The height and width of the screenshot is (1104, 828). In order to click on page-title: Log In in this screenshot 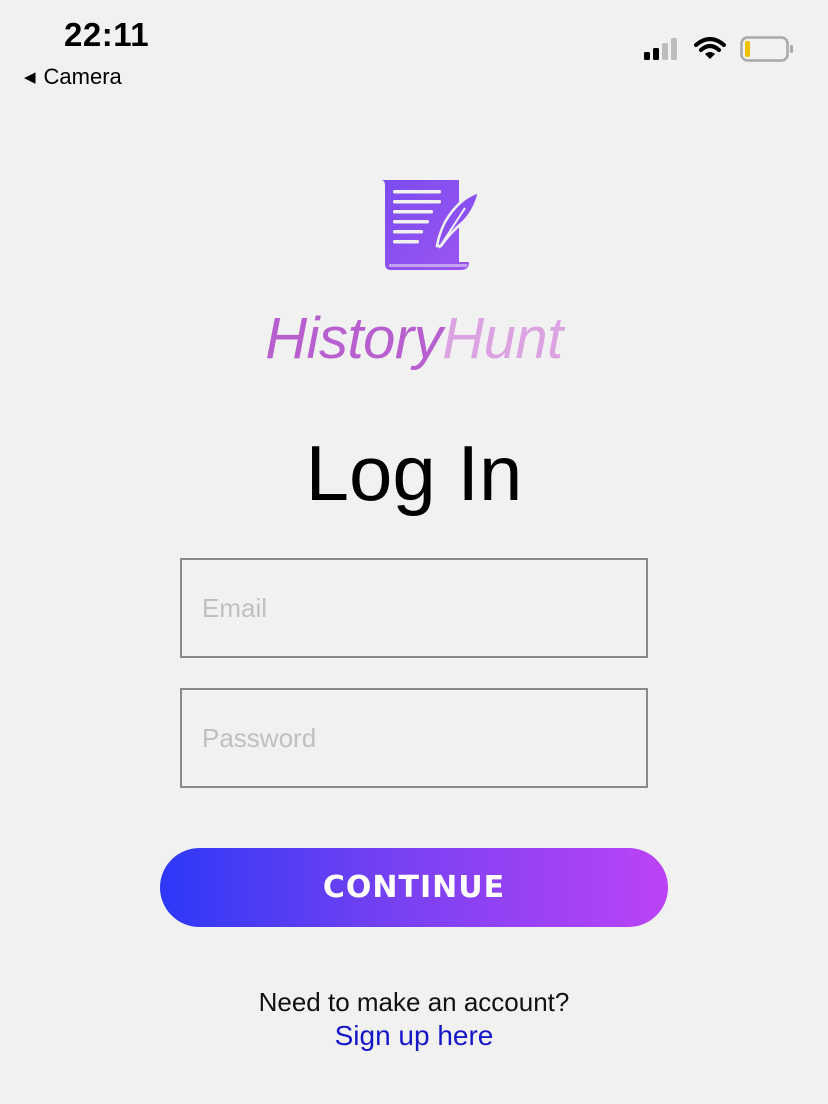, I will do `click(414, 473)`.